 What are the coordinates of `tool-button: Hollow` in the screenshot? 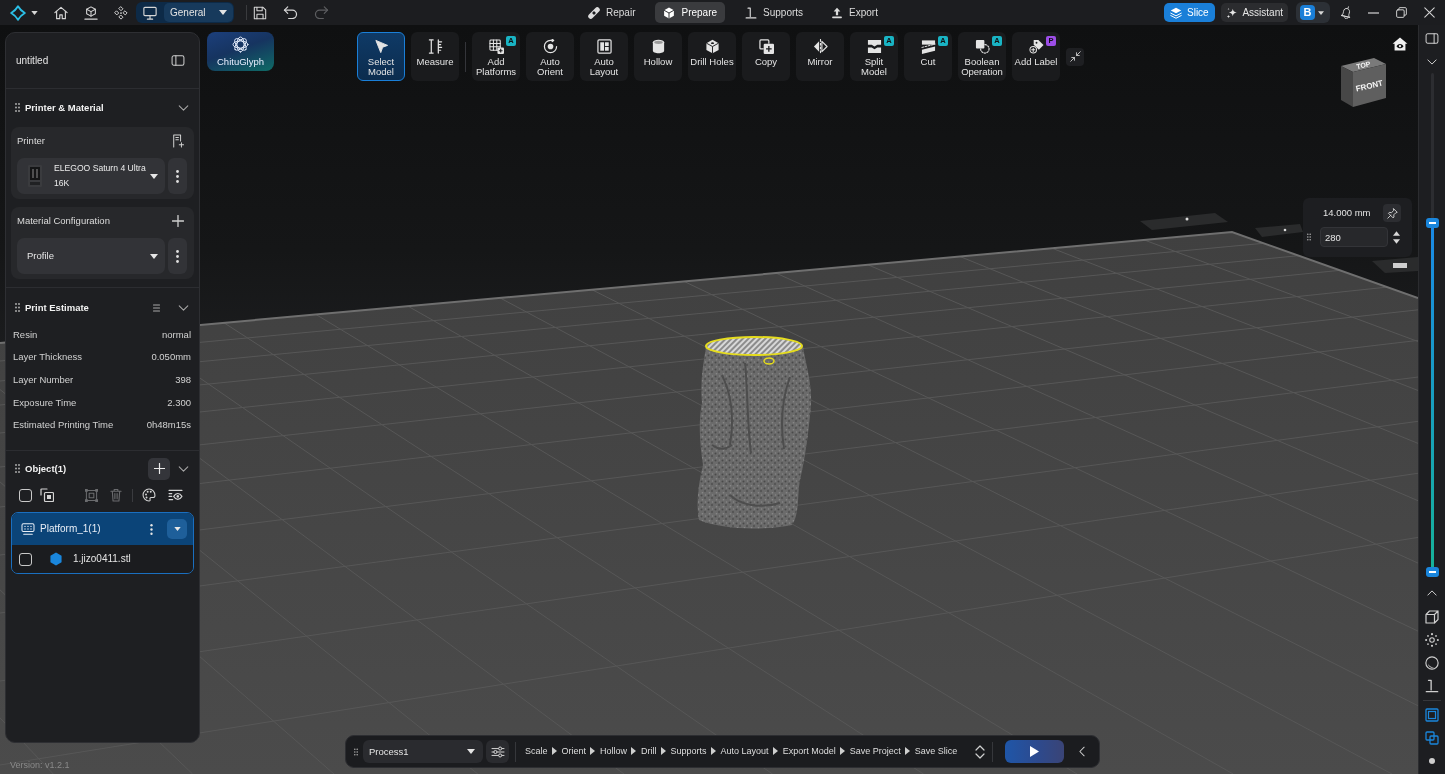 It's located at (658, 56).